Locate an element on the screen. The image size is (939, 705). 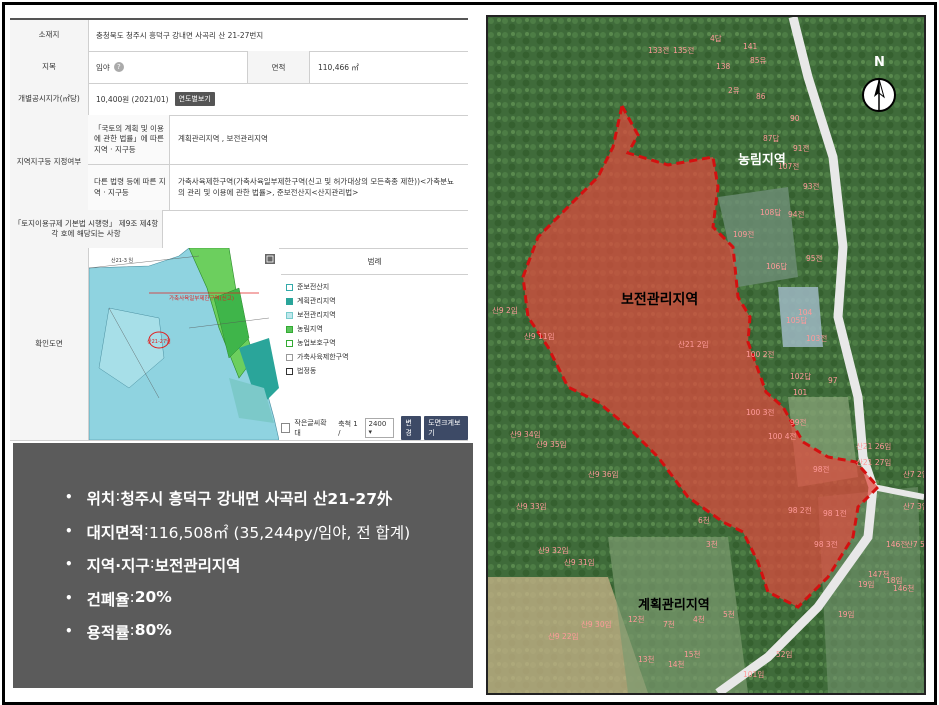
svg-text: 101 is located at coordinates (800, 392).